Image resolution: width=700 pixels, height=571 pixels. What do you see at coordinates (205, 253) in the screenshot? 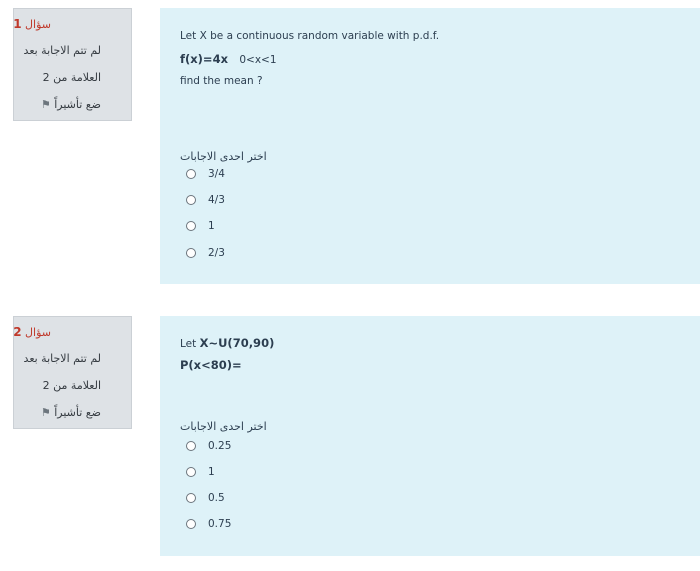
I see `answer-option: 2/3` at bounding box center [205, 253].